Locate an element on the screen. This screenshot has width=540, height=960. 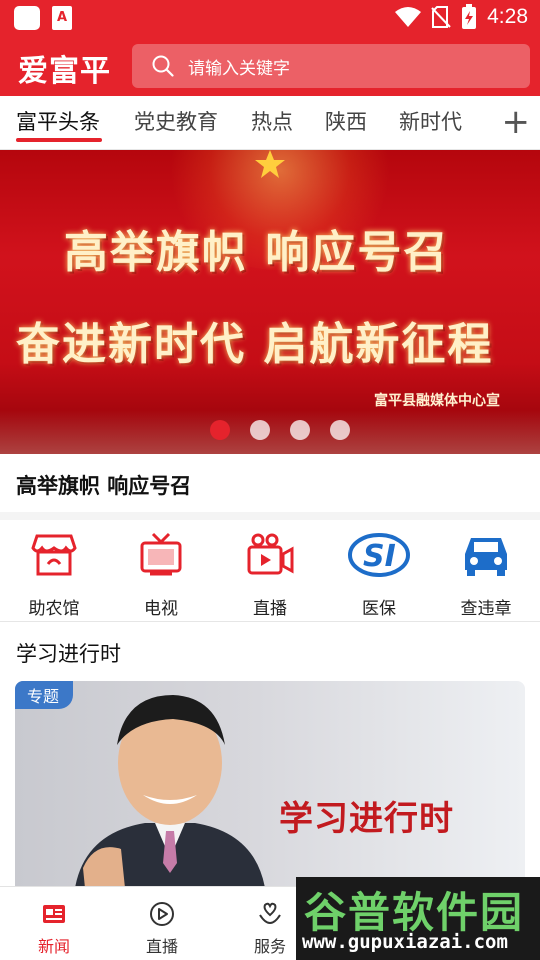
play-icon is located at coordinates (162, 914).